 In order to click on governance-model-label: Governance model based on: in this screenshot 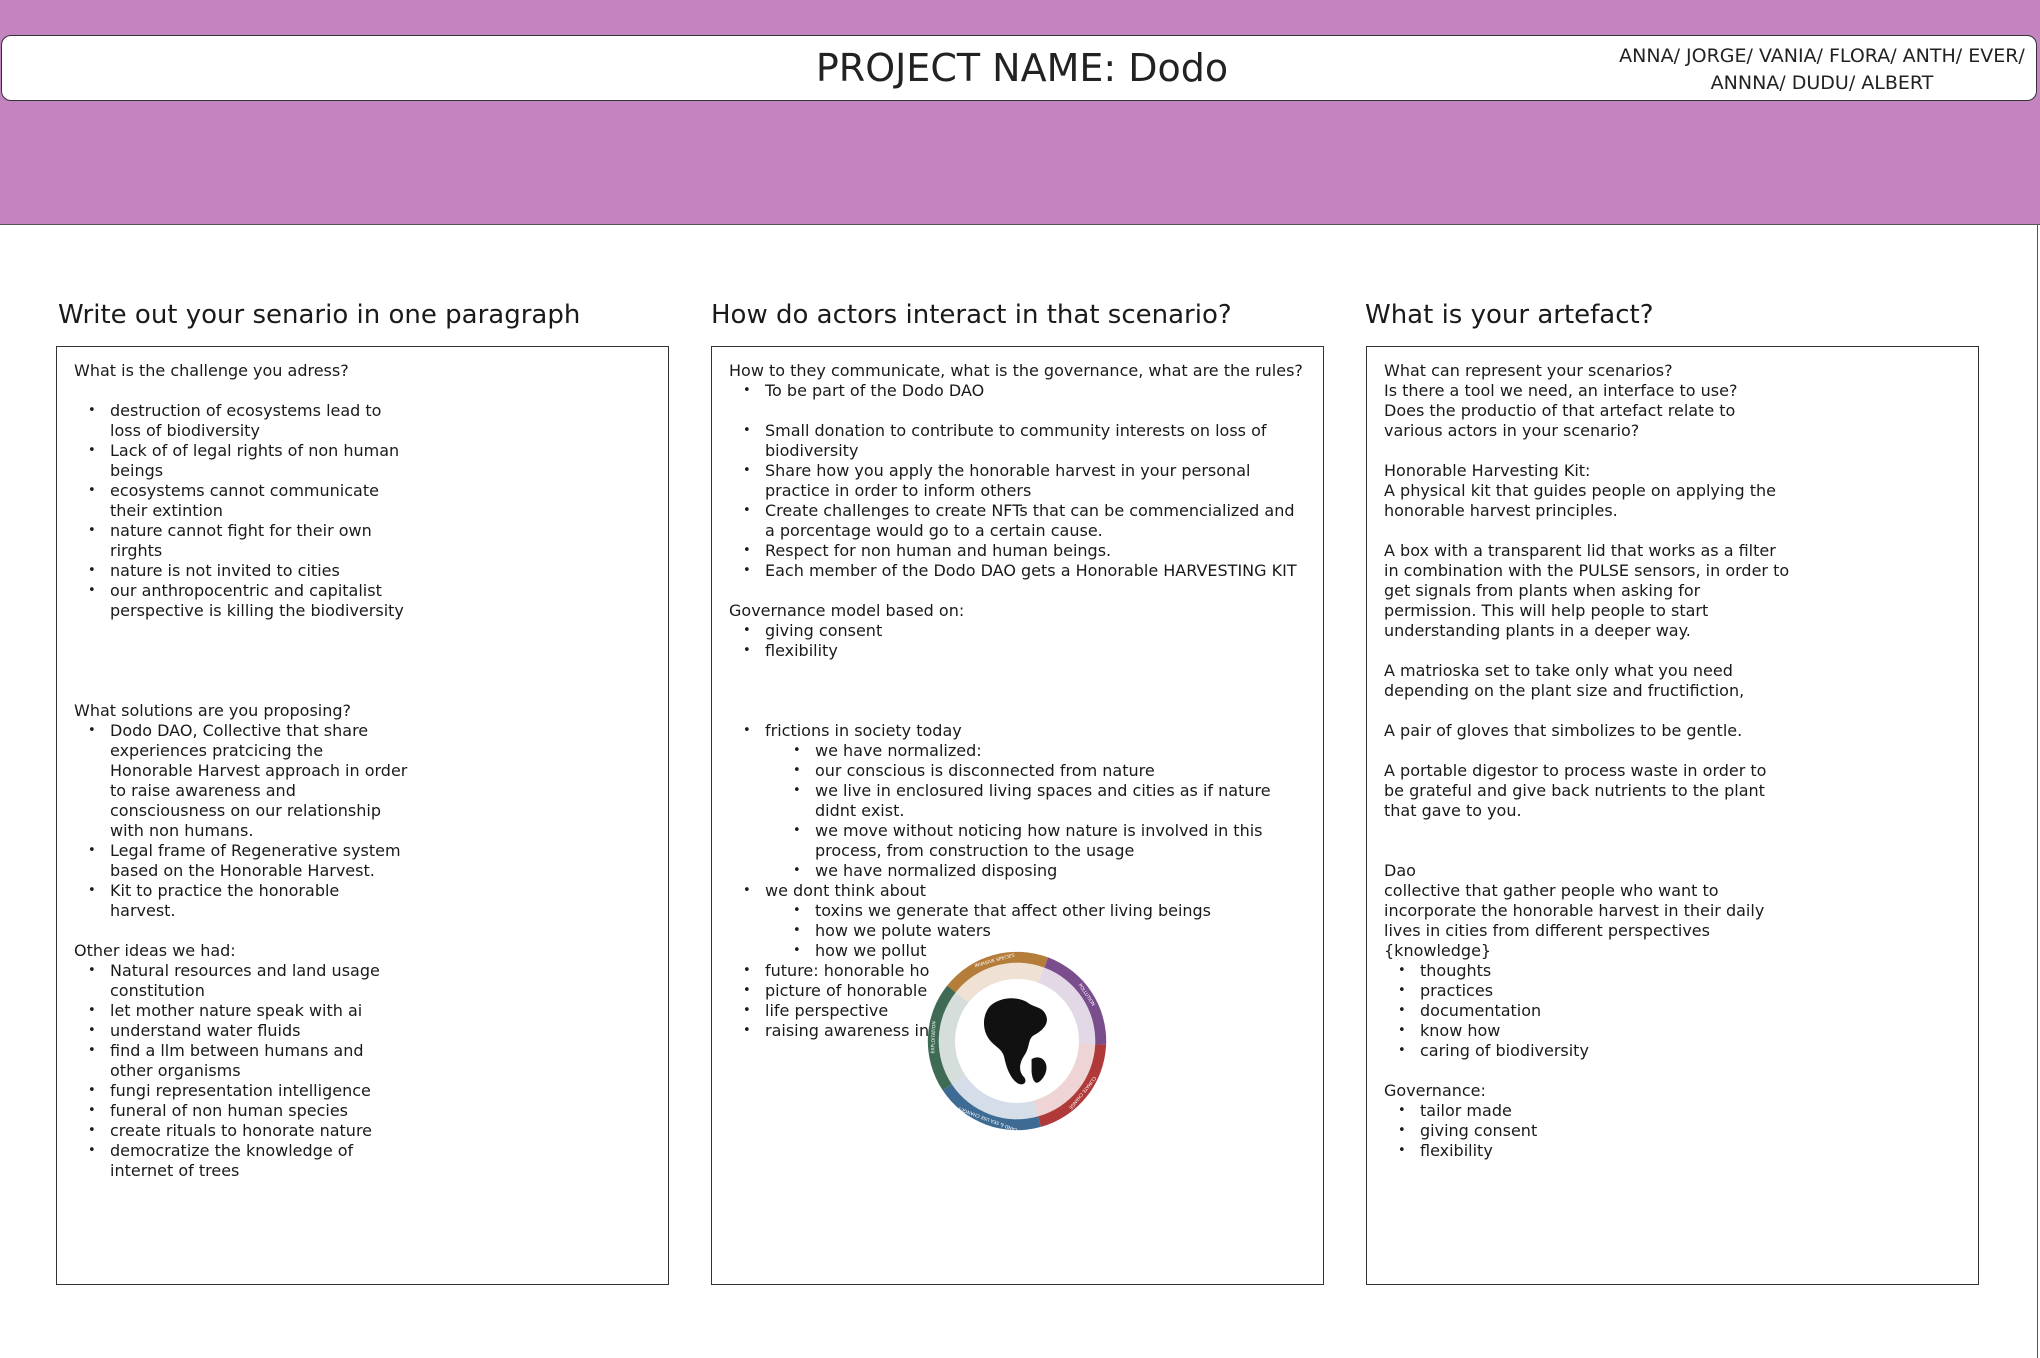, I will do `click(847, 610)`.